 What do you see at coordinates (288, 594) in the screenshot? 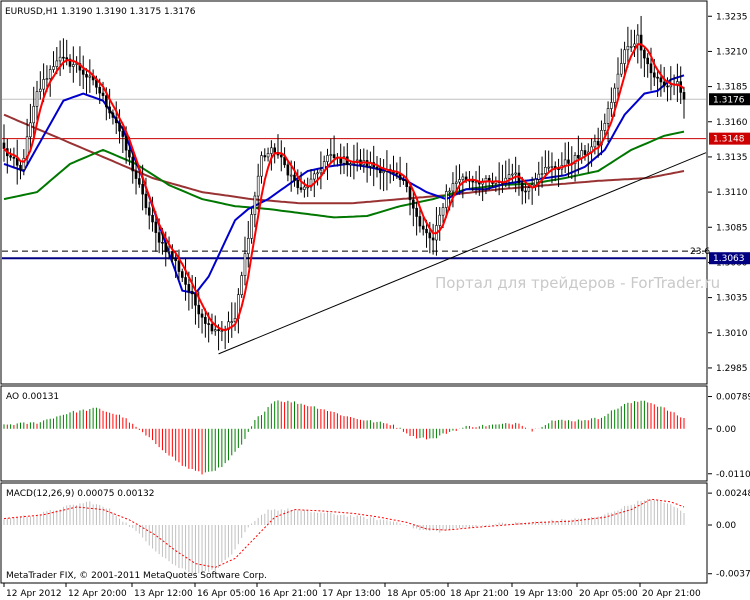
I see `time-tick-label: 16 Apr 21:00` at bounding box center [288, 594].